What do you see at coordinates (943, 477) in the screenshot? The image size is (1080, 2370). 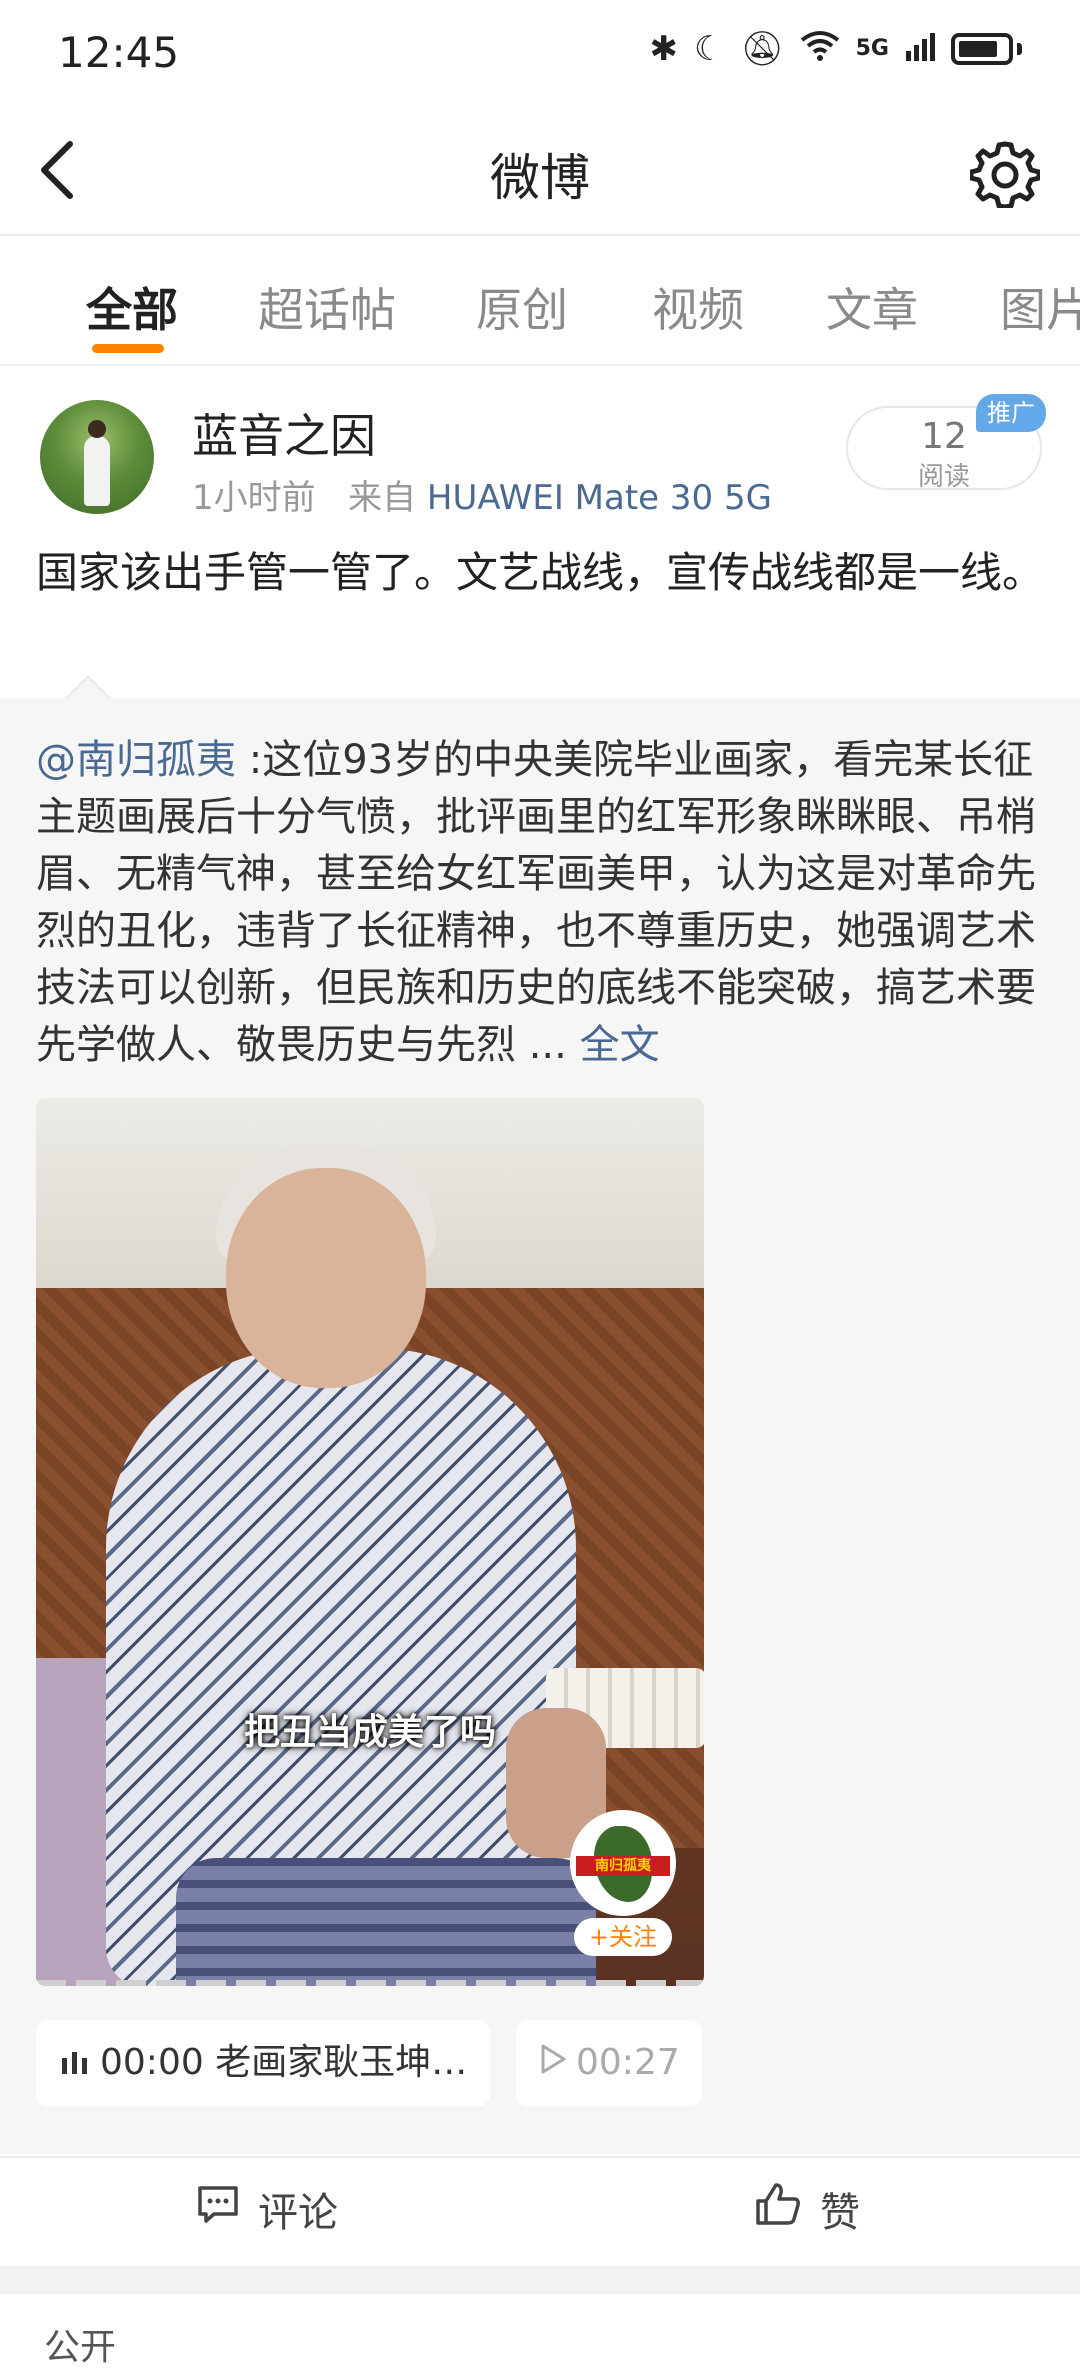 I see `read-label: 阅读` at bounding box center [943, 477].